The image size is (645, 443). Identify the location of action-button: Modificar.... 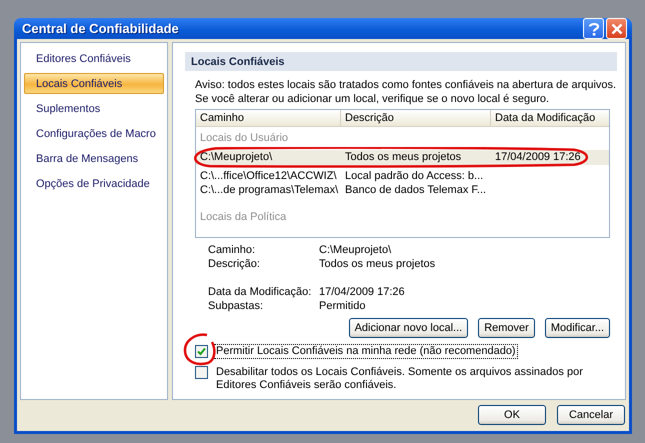
(577, 328).